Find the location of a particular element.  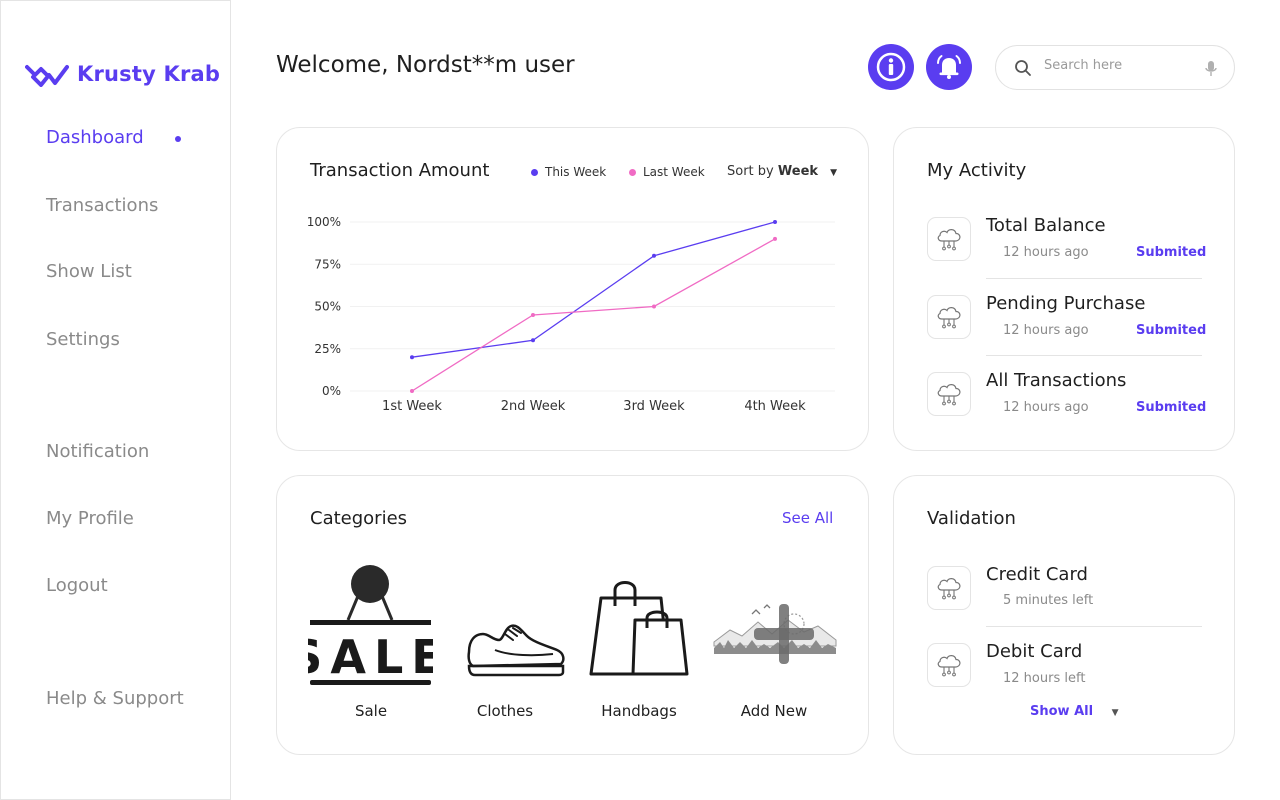

microphone-icon is located at coordinates (1211, 69).